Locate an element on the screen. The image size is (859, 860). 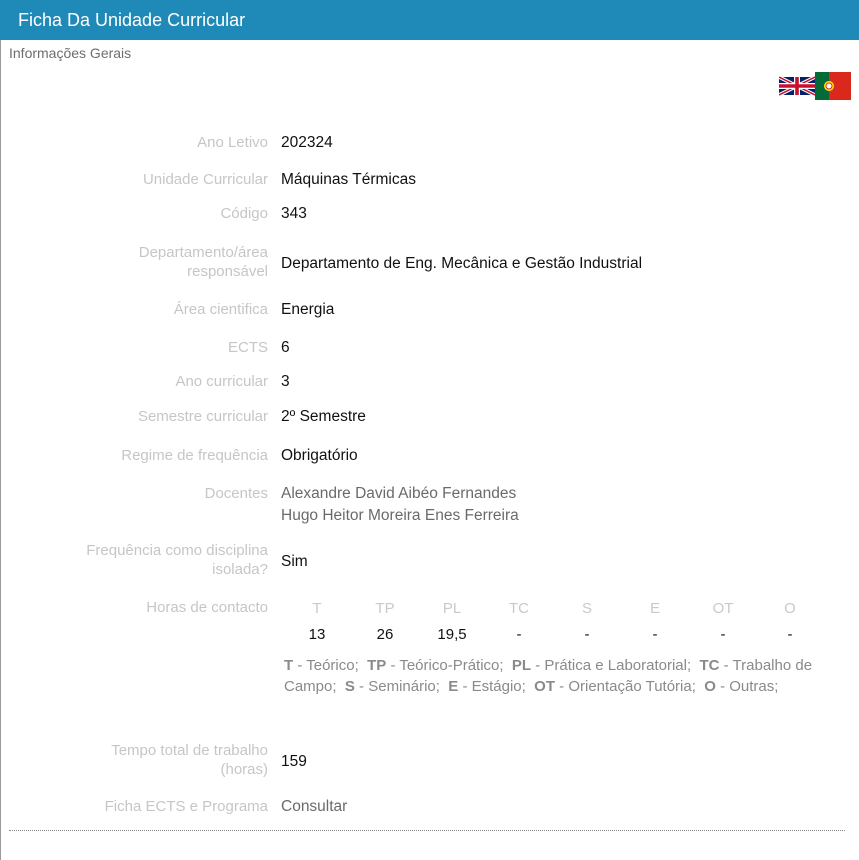
semestre-value: 2º Semestre is located at coordinates (323, 416).